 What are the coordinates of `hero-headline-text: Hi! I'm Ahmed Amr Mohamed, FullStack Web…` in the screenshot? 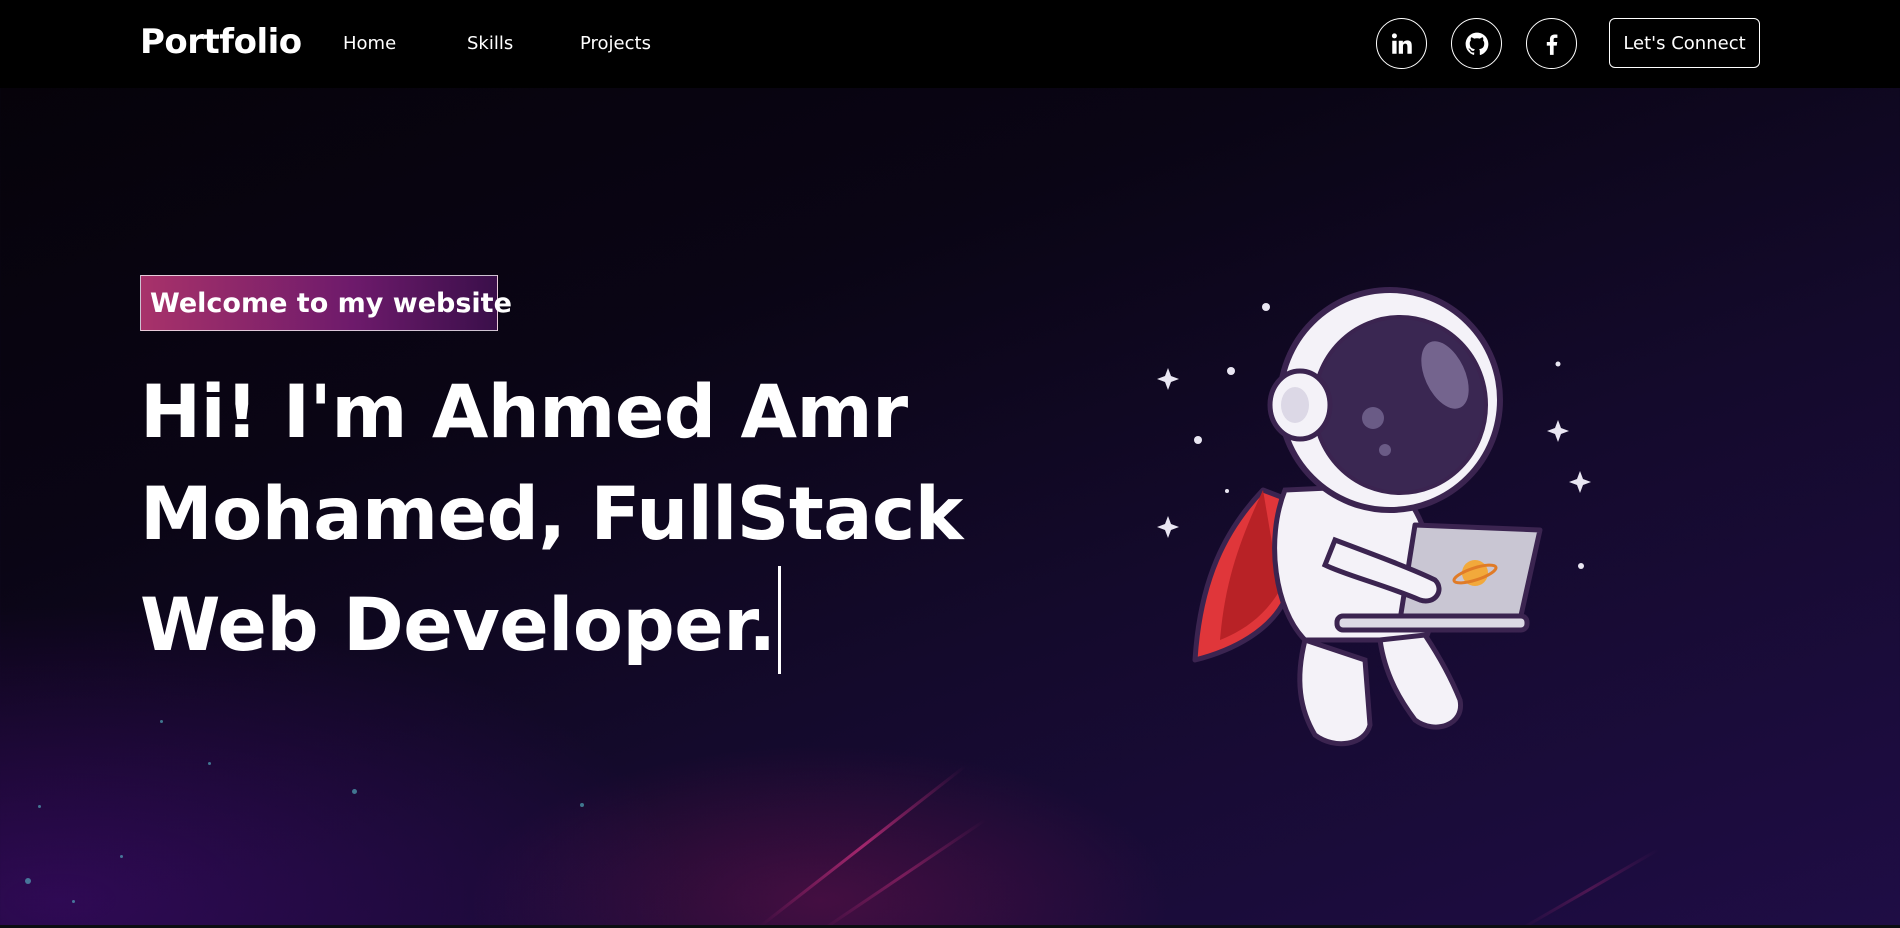 It's located at (551, 519).